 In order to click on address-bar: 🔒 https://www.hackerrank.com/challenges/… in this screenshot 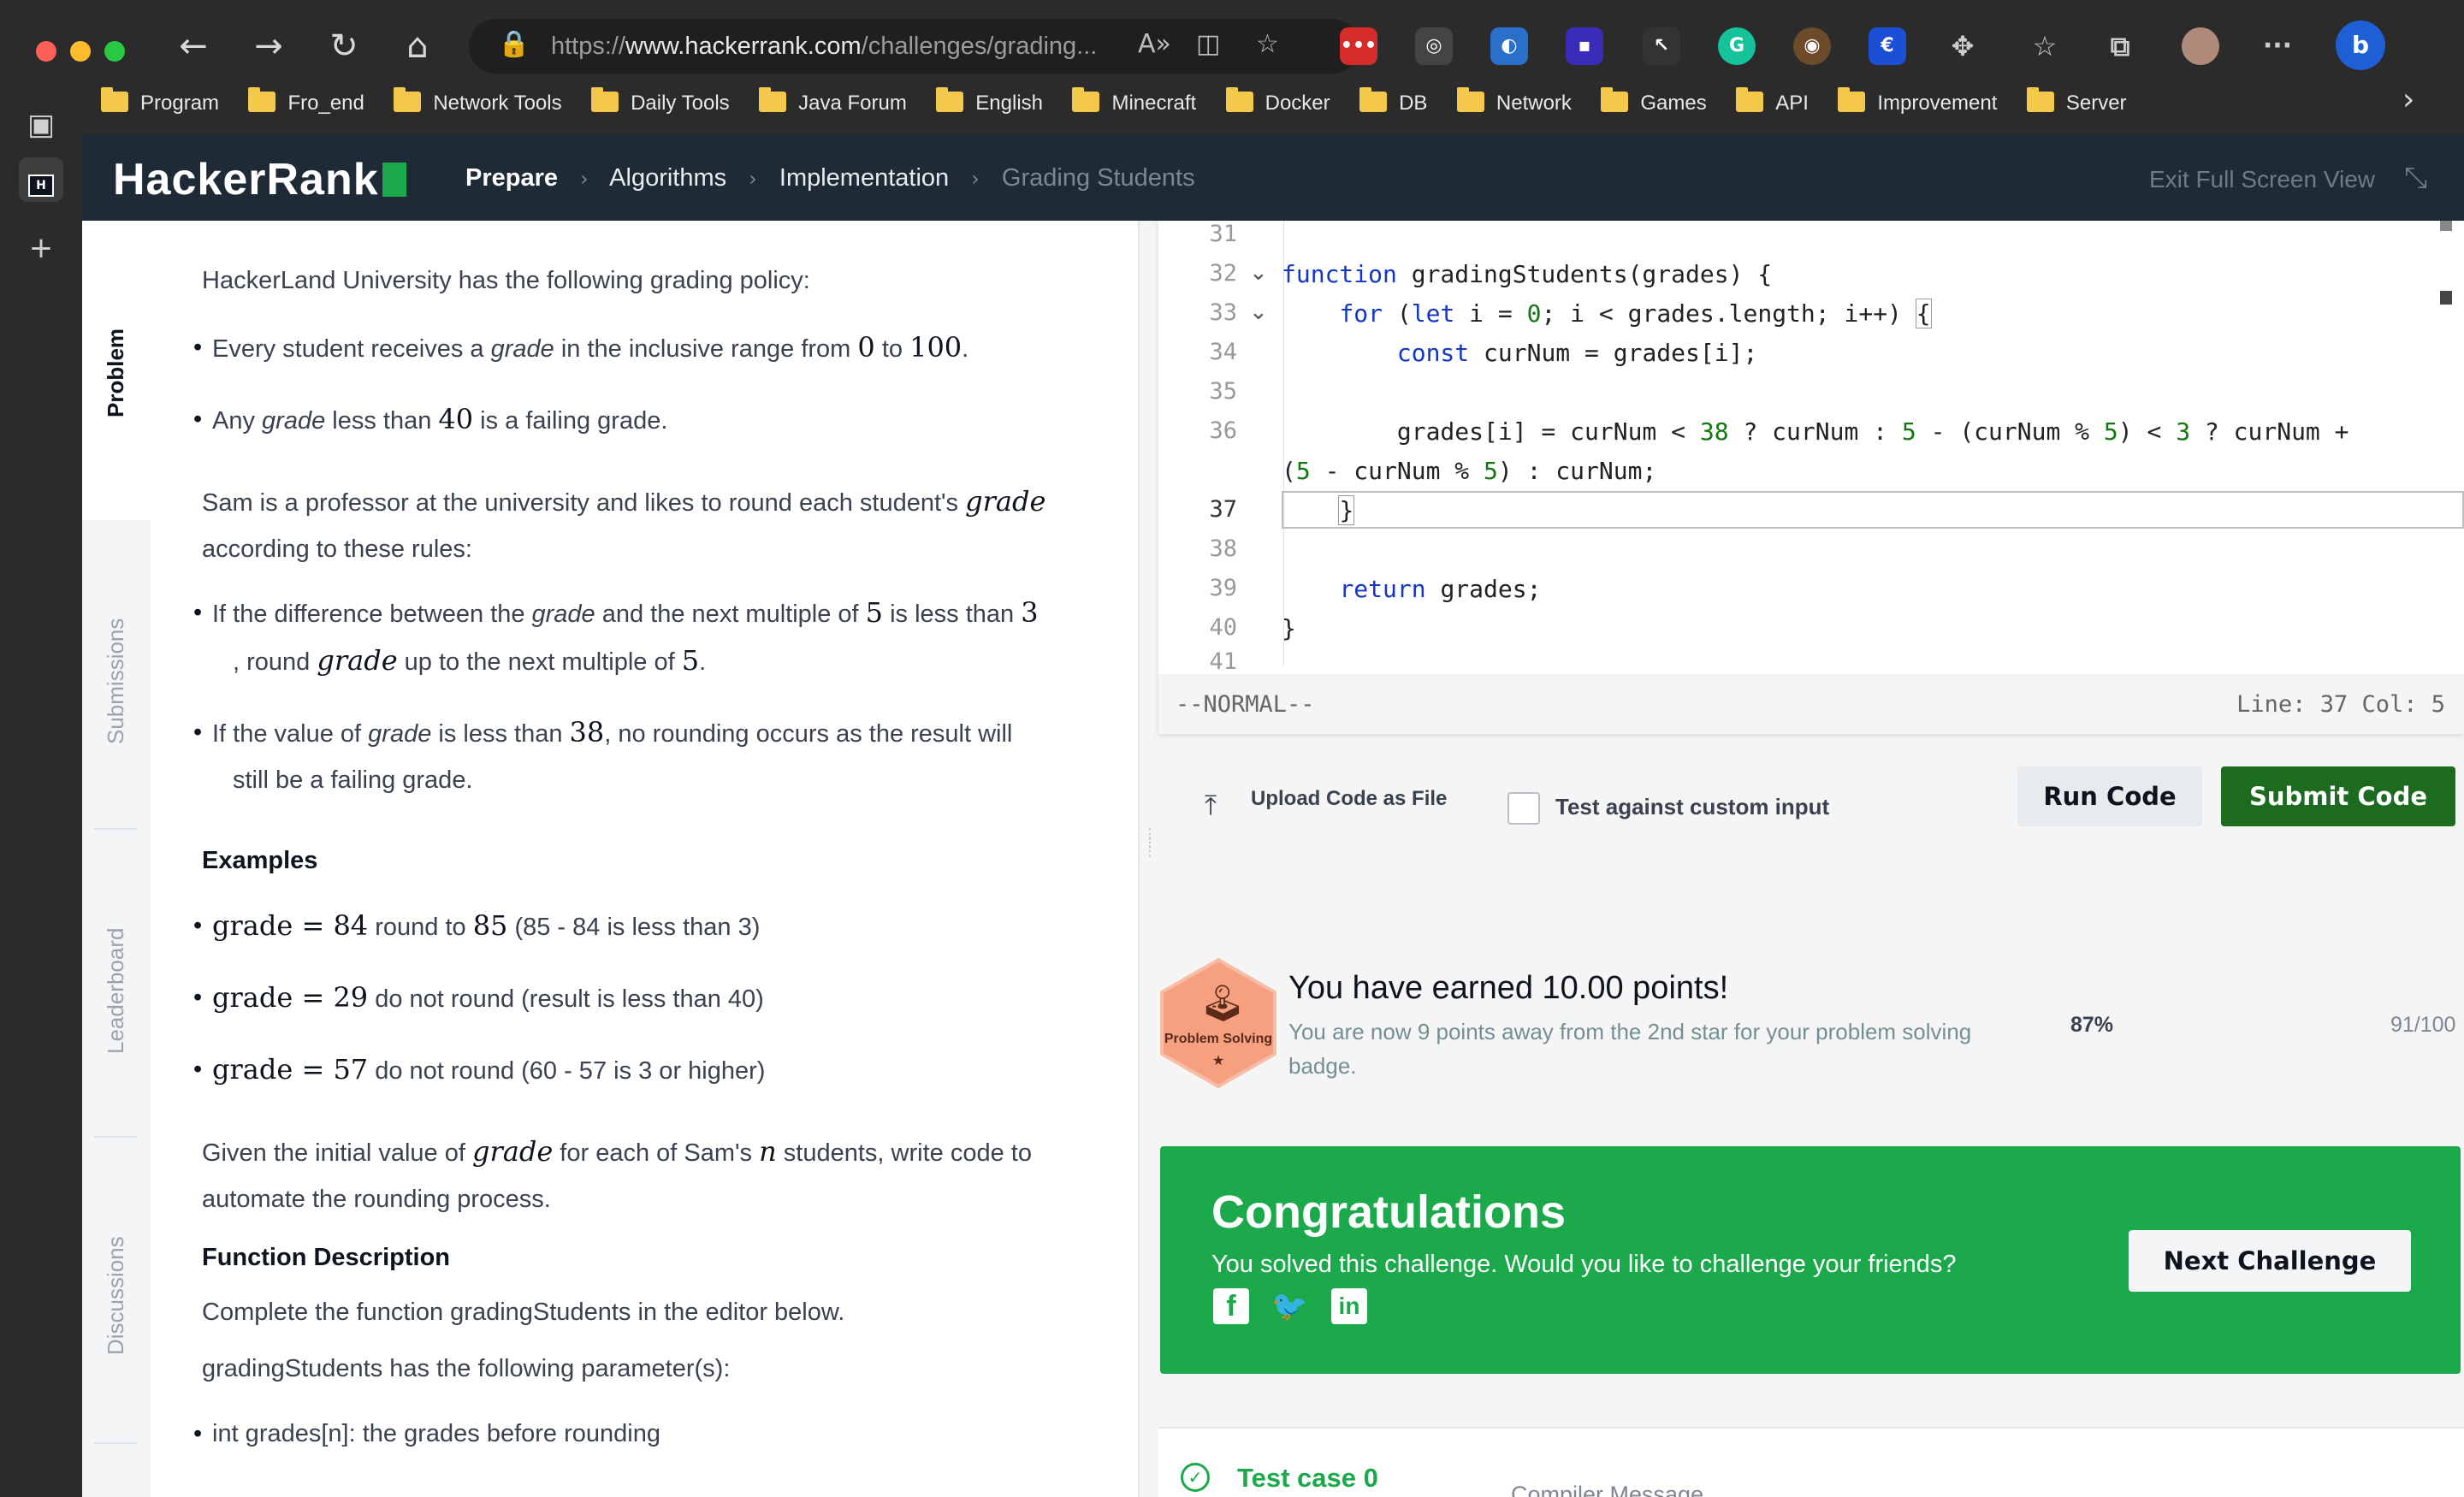, I will do `click(914, 46)`.